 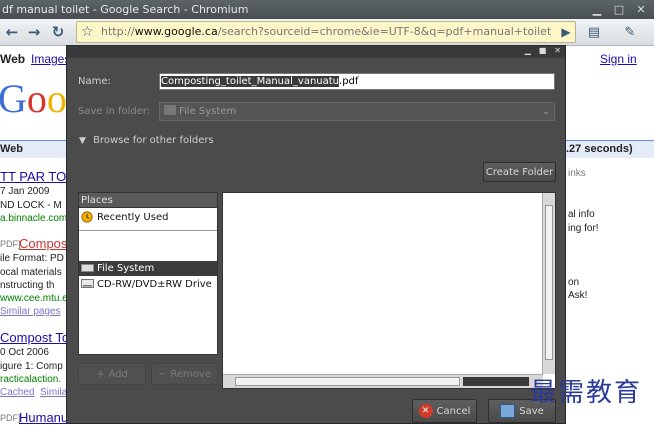 What do you see at coordinates (24, 352) in the screenshot?
I see `result-date: 0 Oct 2006` at bounding box center [24, 352].